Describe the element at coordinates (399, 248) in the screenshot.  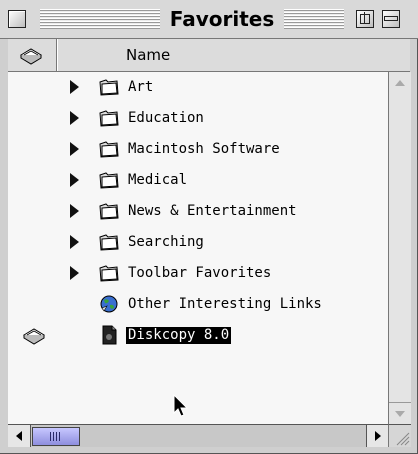
I see `vertical-scrollbar` at that location.